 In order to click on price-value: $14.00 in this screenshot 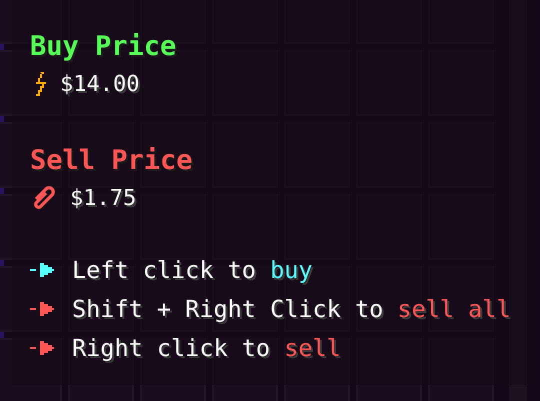, I will do `click(100, 84)`.